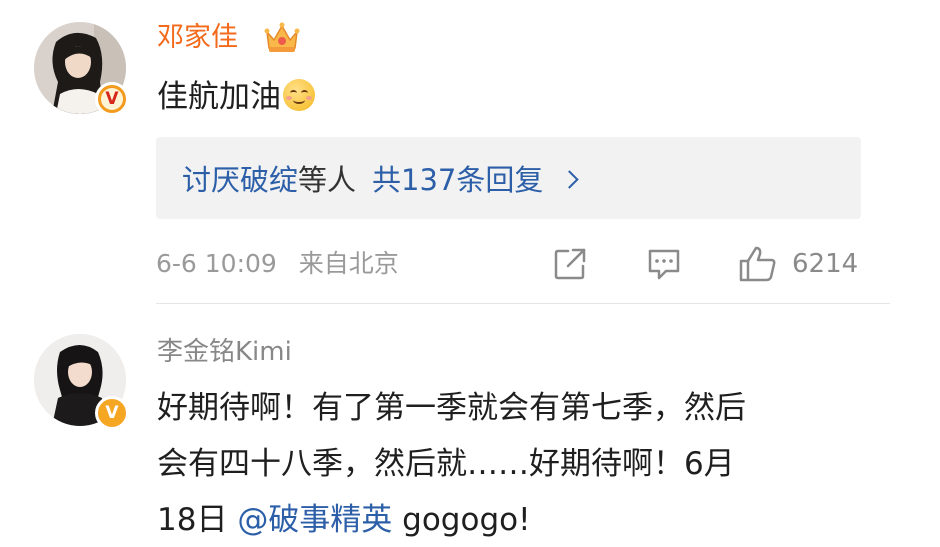  Describe the element at coordinates (457, 178) in the screenshot. I see `reply-total-link: 共137条回复` at that location.